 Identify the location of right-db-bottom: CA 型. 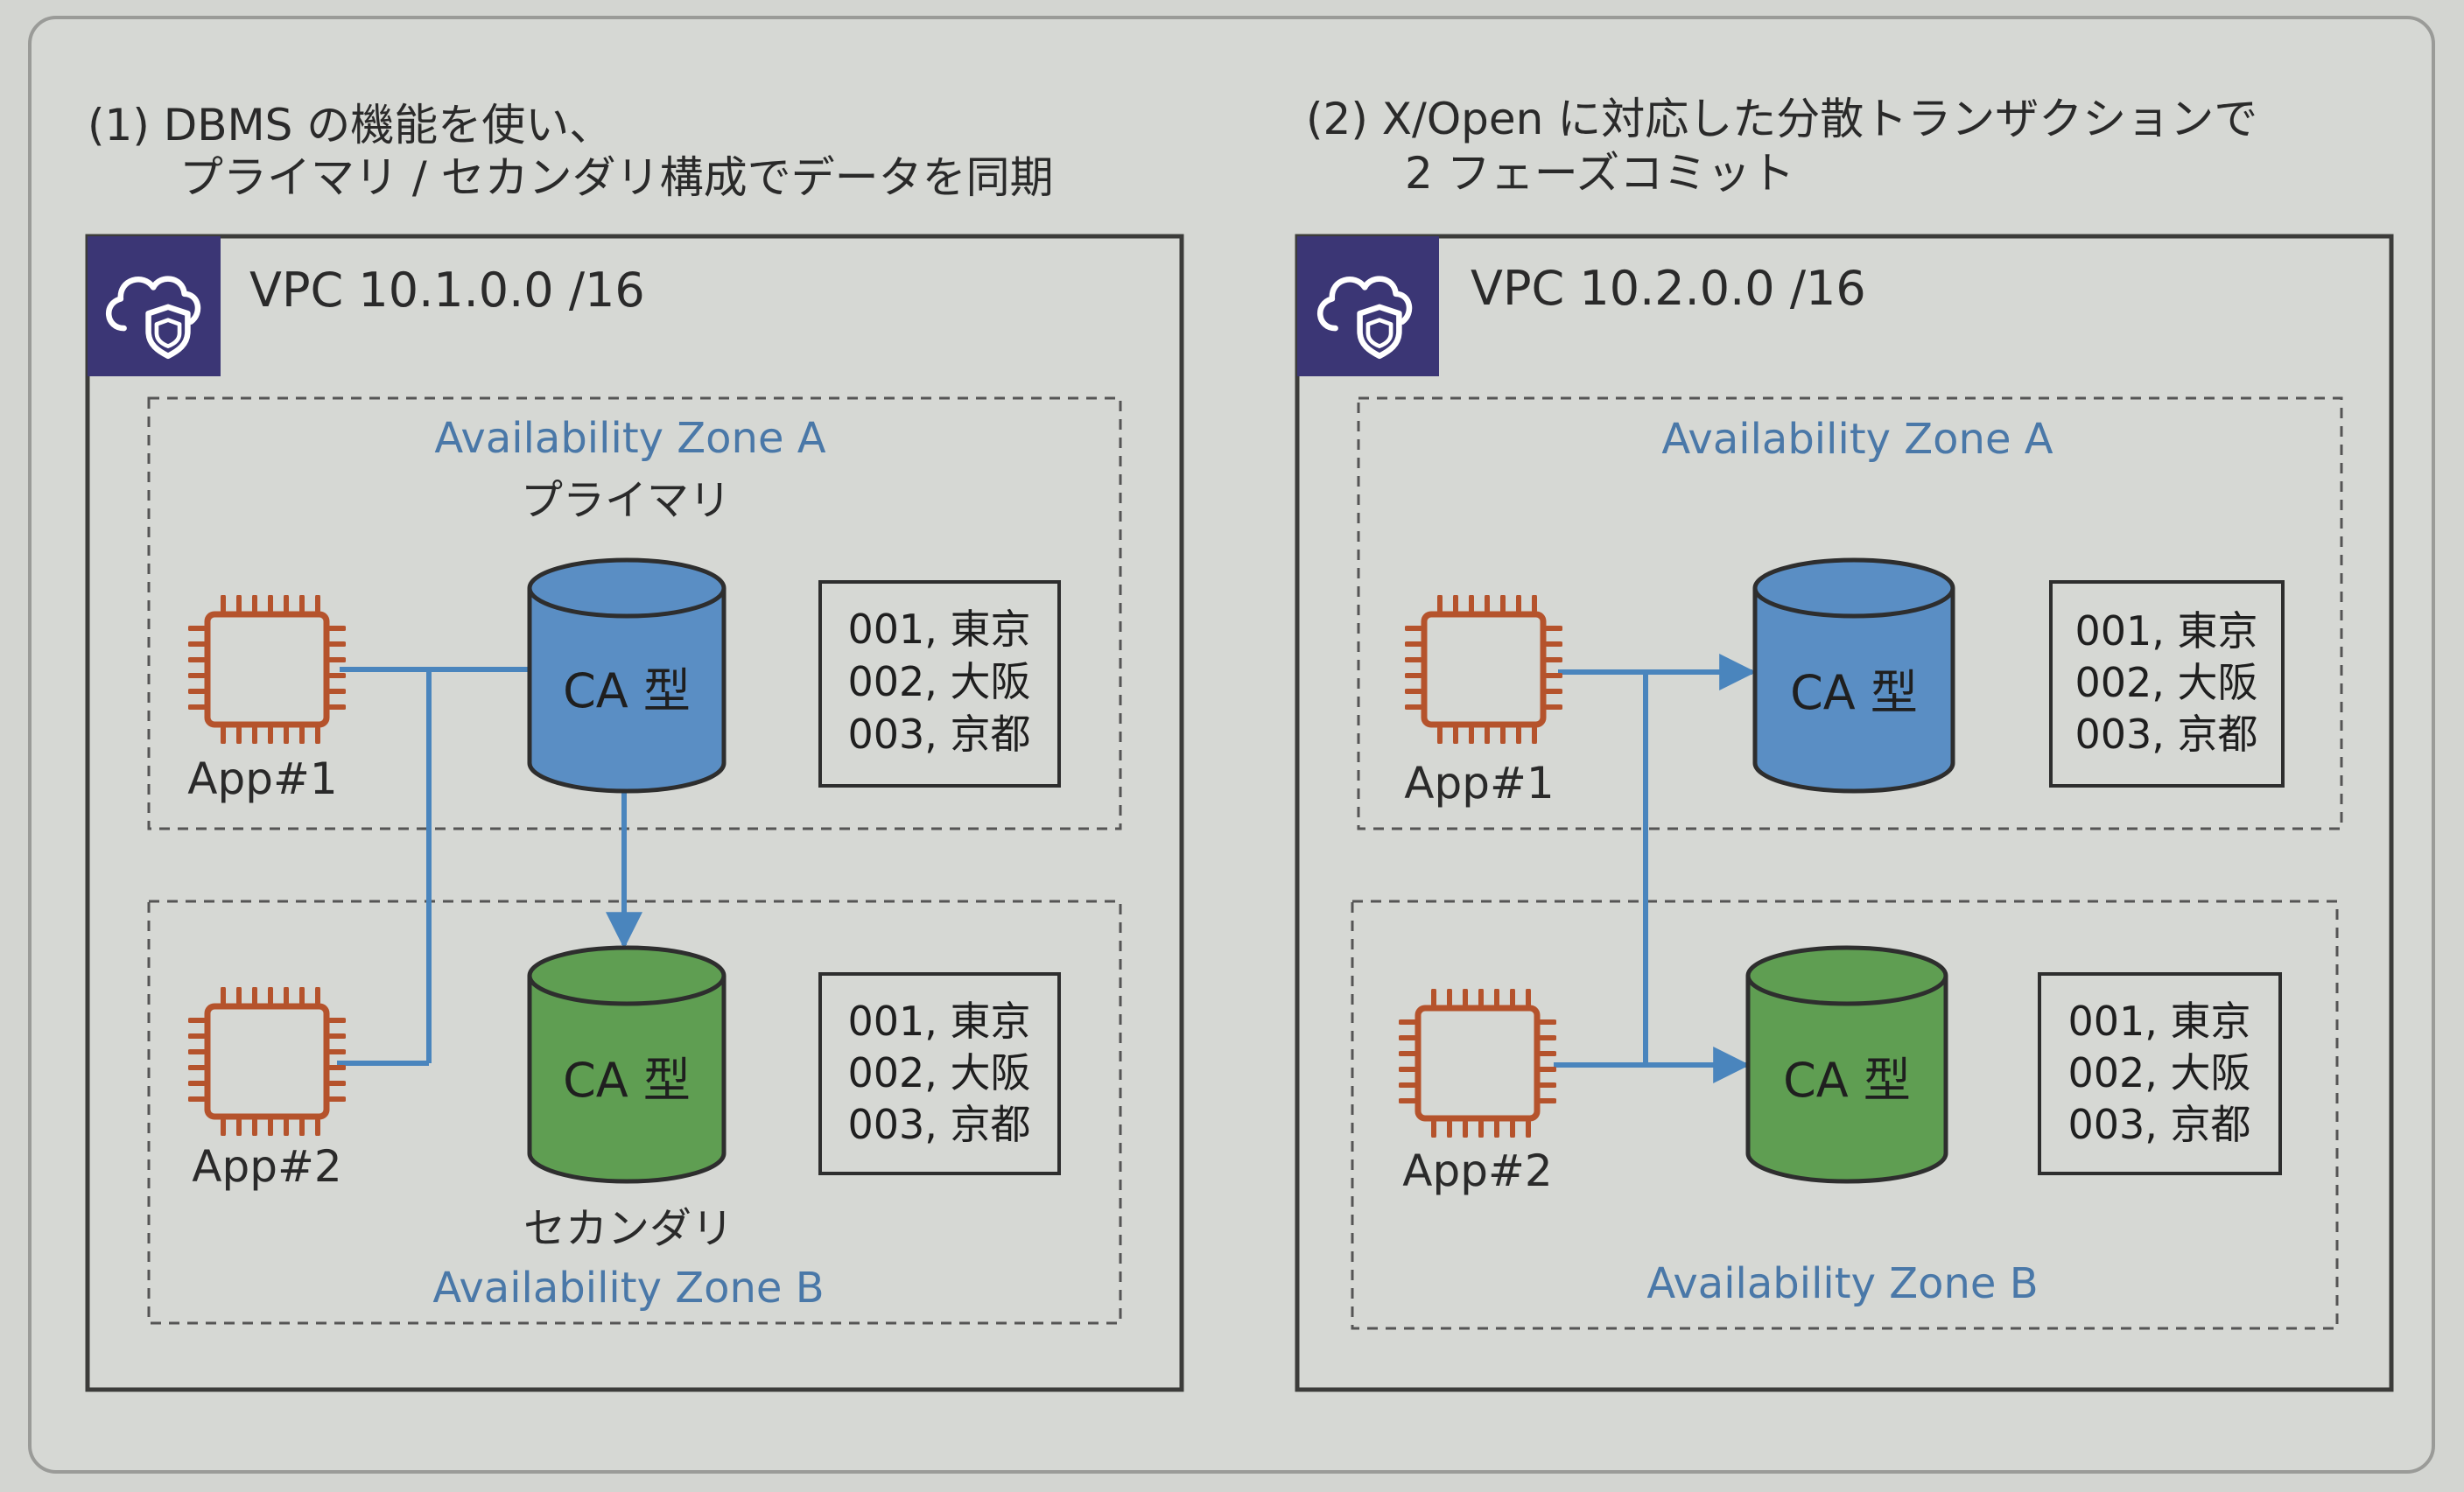
(1846, 1064).